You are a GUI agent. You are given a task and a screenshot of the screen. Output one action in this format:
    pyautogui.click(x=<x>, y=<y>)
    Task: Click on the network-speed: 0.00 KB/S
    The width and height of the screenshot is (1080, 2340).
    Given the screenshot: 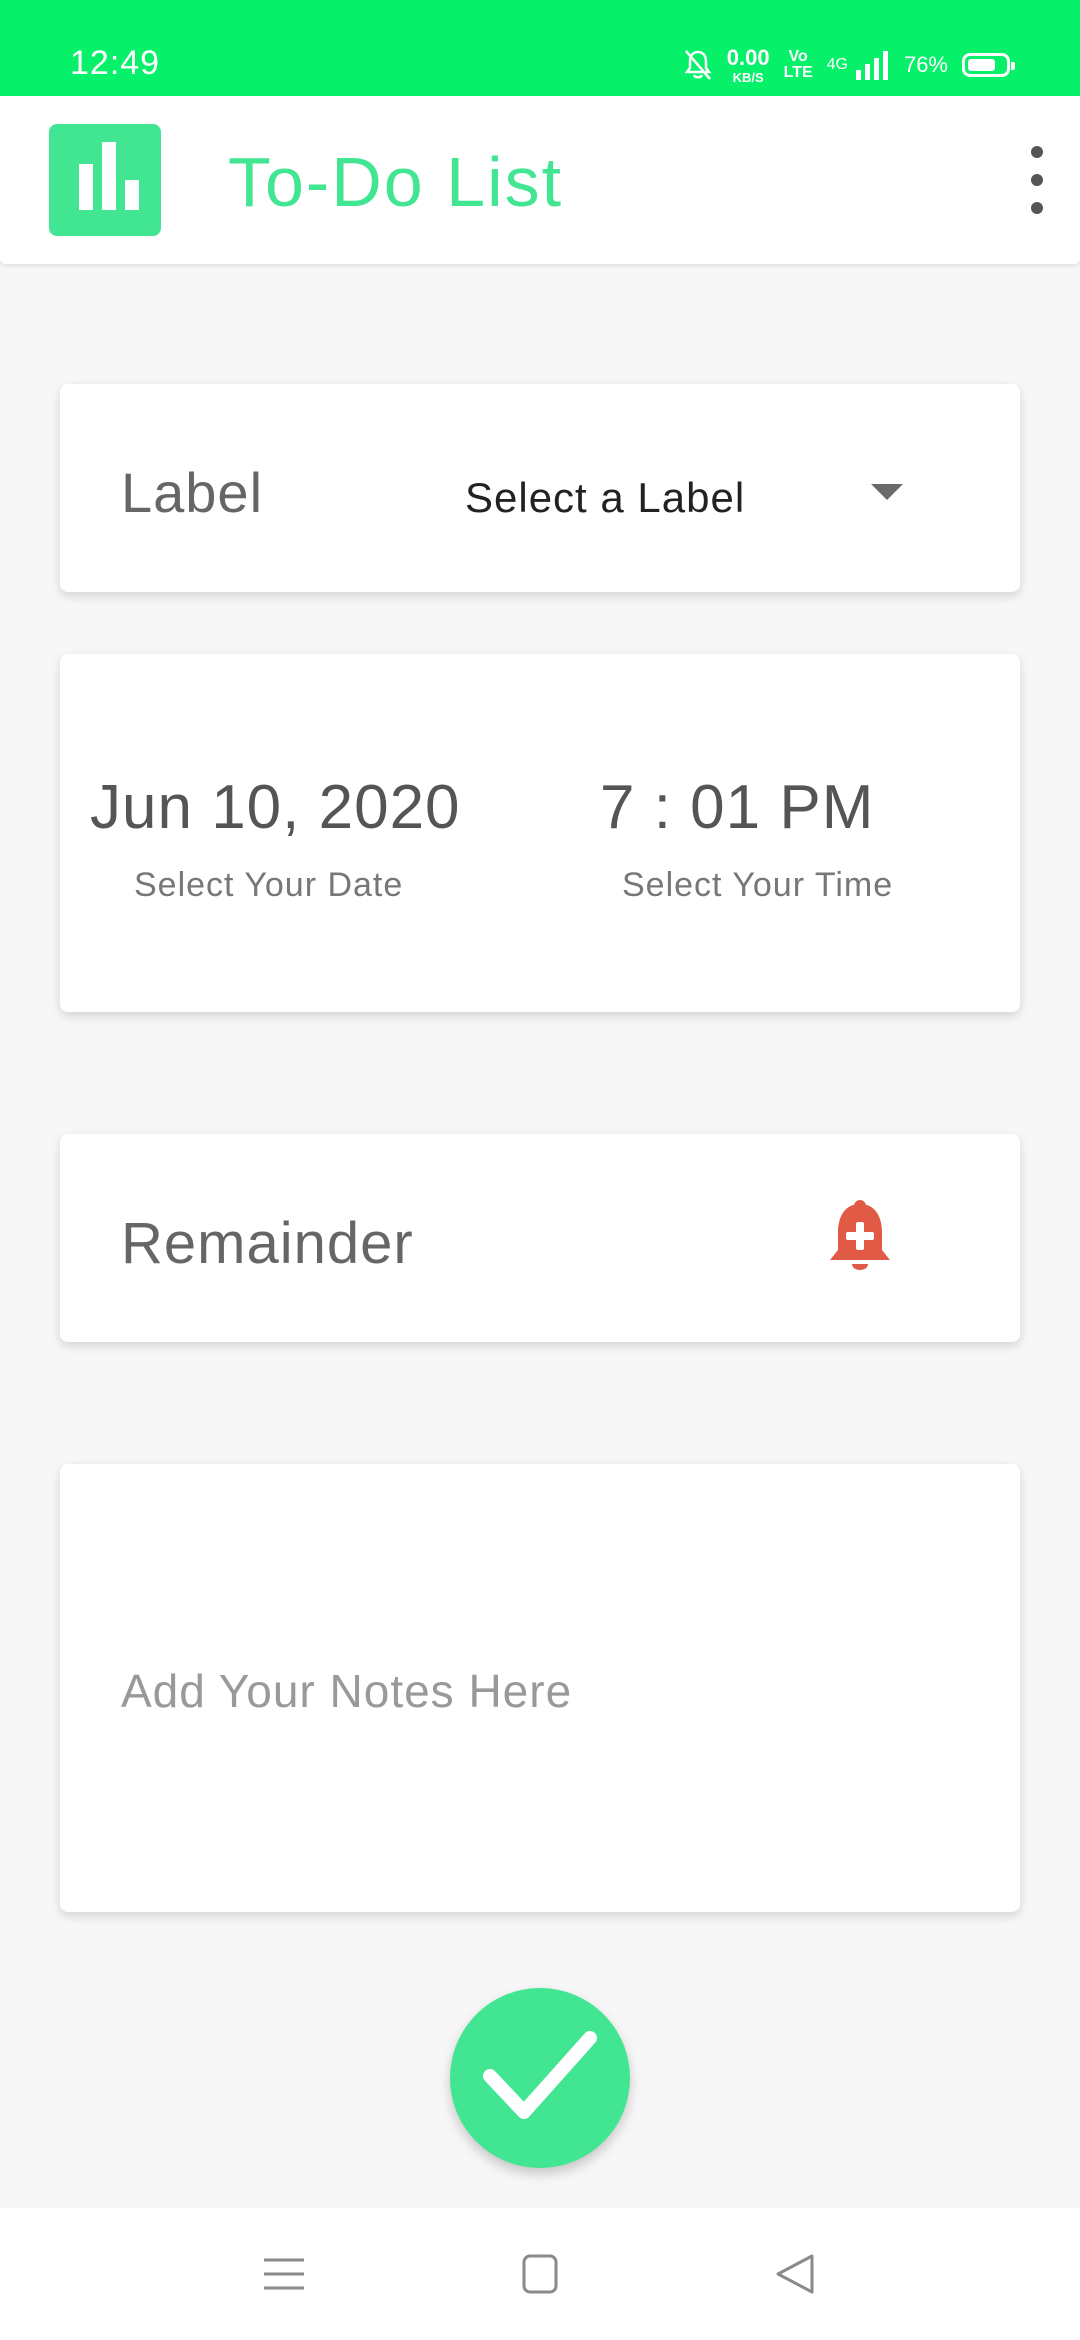 What is the action you would take?
    pyautogui.click(x=748, y=64)
    